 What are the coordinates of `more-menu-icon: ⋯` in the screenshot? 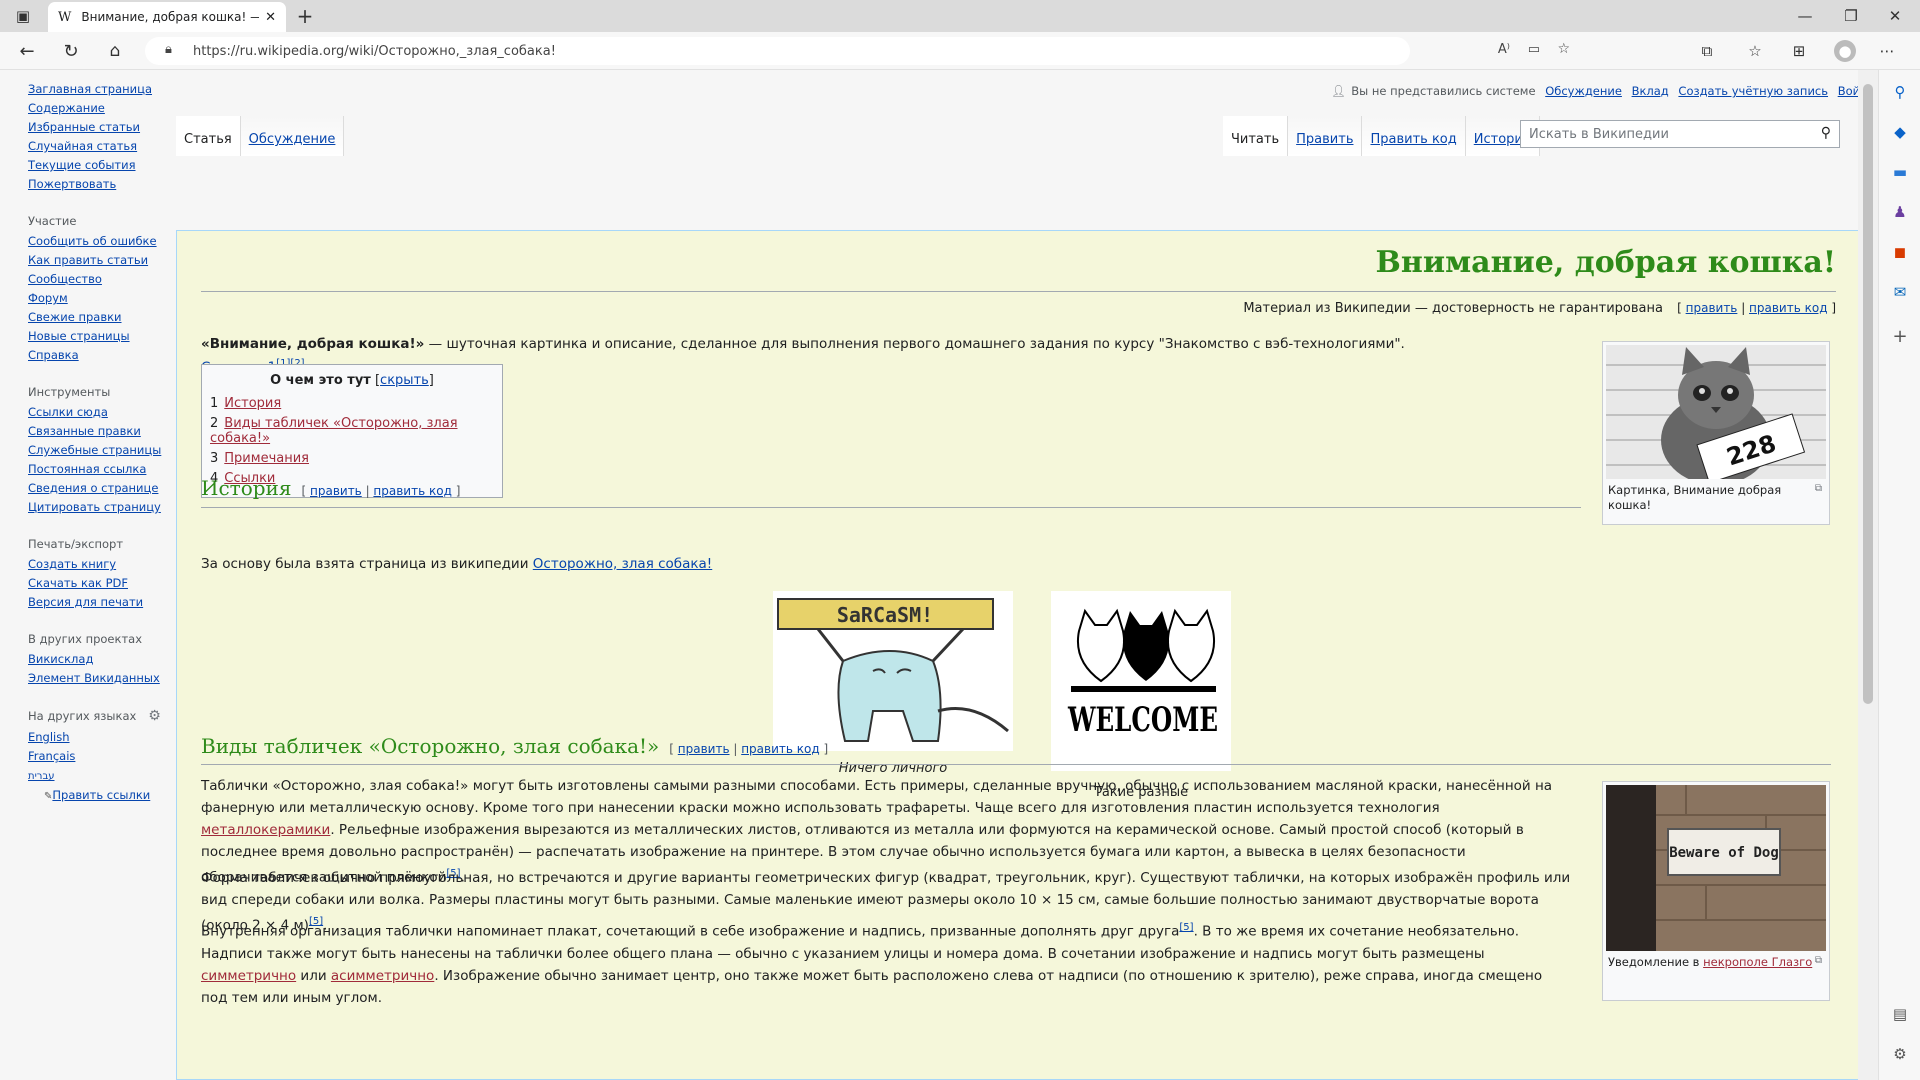 It's located at (1887, 51).